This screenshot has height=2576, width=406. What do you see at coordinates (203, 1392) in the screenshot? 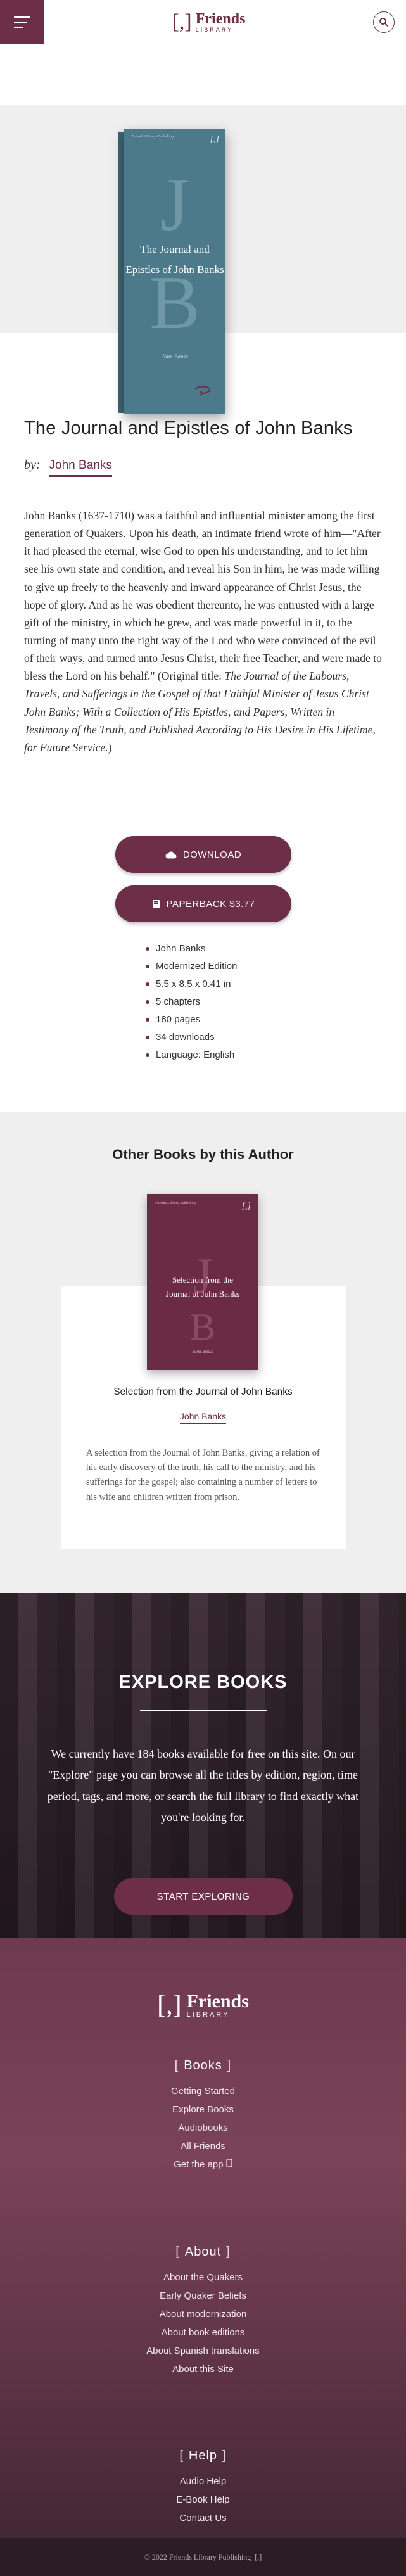
I see `recommended-book-title: Selection from the Journal of John Banks` at bounding box center [203, 1392].